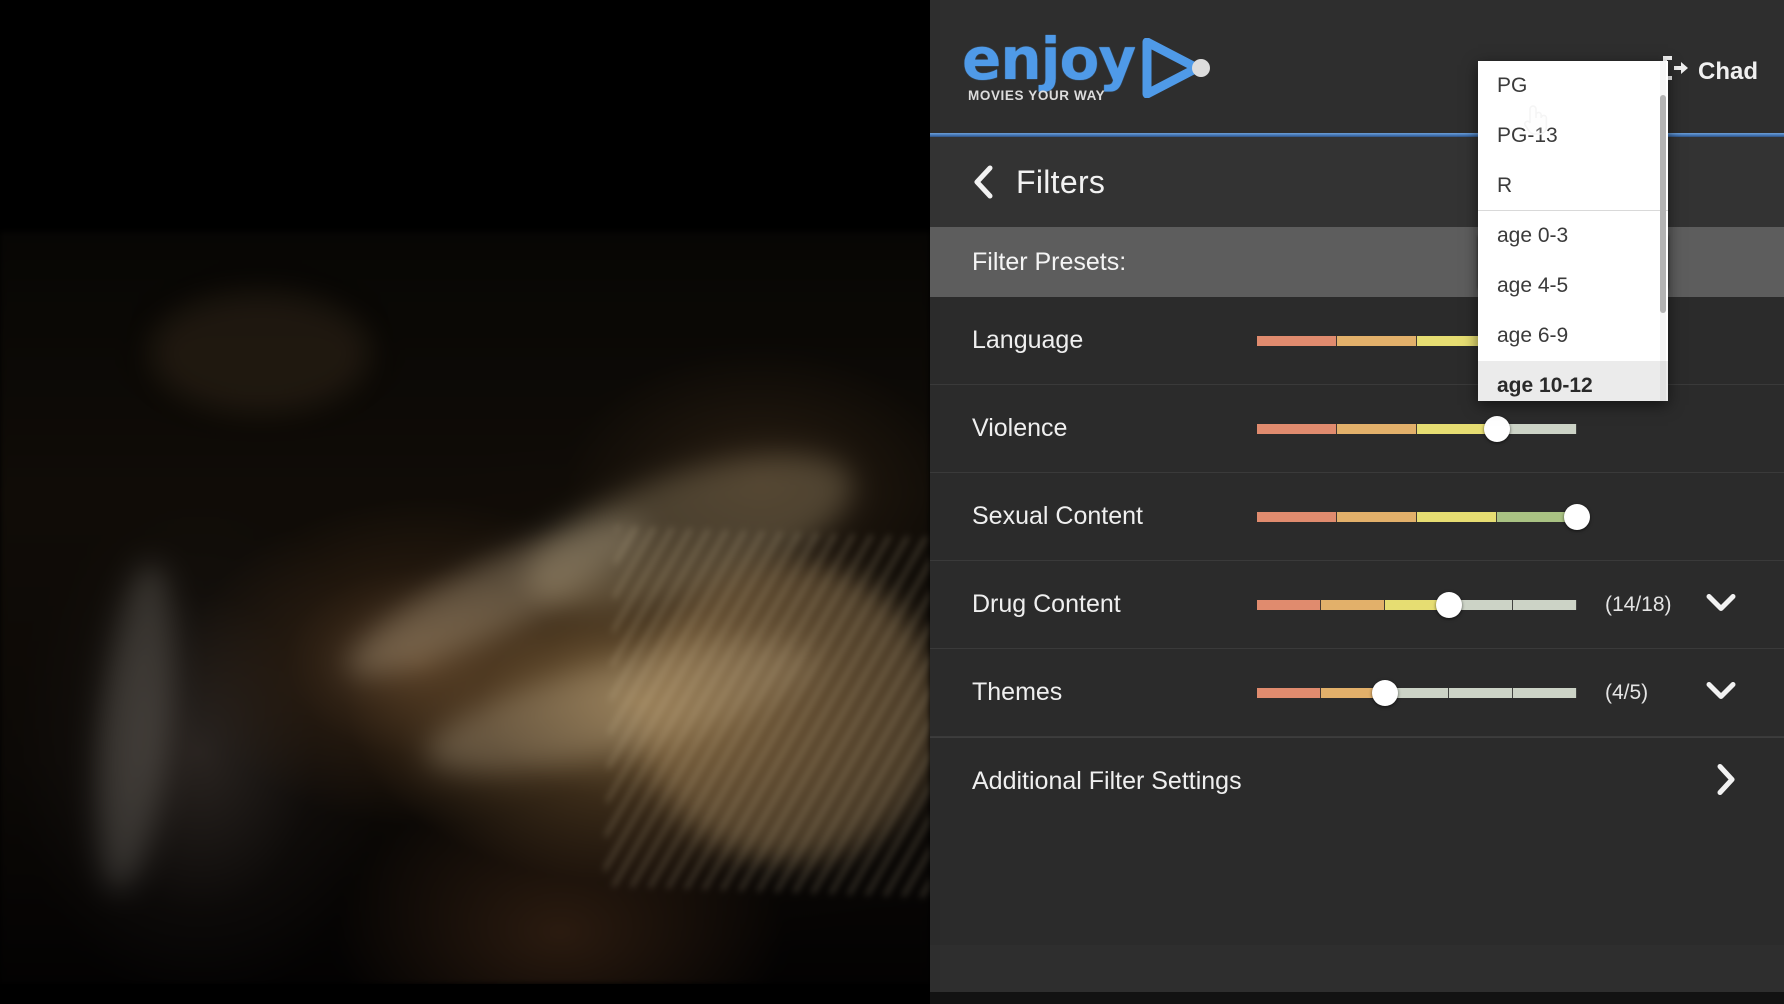  I want to click on panel-bottom-bar, so click(1357, 998).